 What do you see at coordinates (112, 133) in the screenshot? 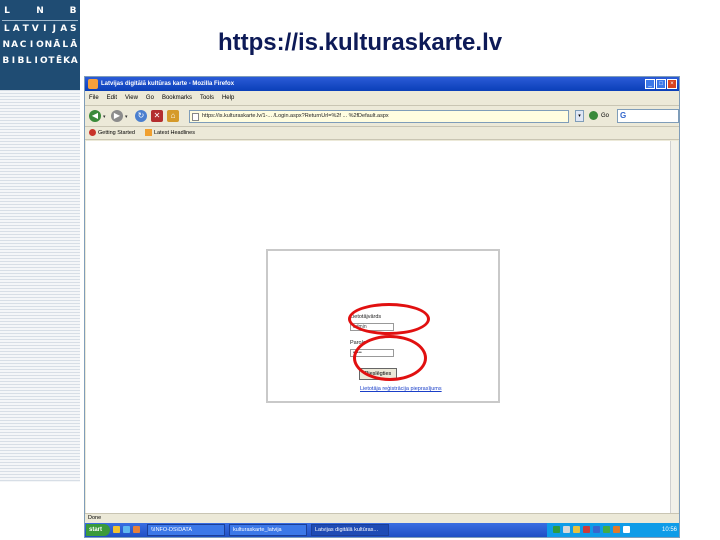
I see `bookmark-getting-started: Getting Started` at bounding box center [112, 133].